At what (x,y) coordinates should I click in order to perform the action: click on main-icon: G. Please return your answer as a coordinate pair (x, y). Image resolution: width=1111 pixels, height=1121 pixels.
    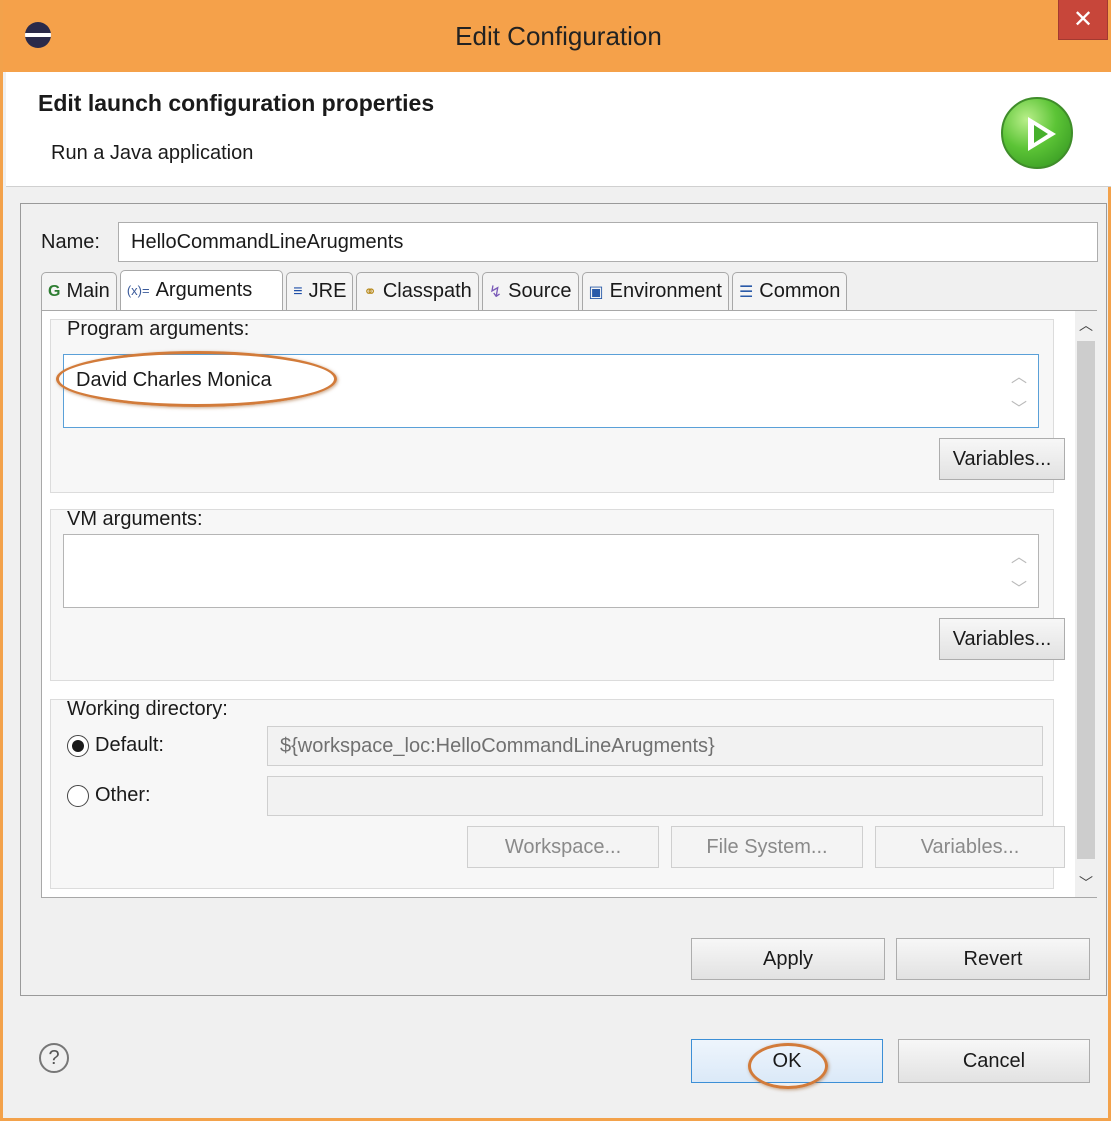
    Looking at the image, I should click on (54, 291).